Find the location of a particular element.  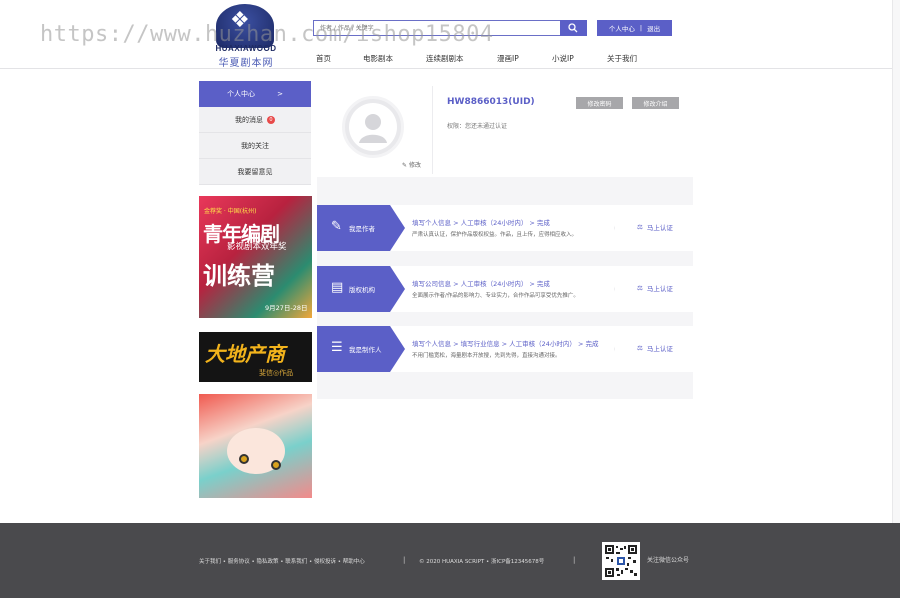

avatar is located at coordinates (373, 127).